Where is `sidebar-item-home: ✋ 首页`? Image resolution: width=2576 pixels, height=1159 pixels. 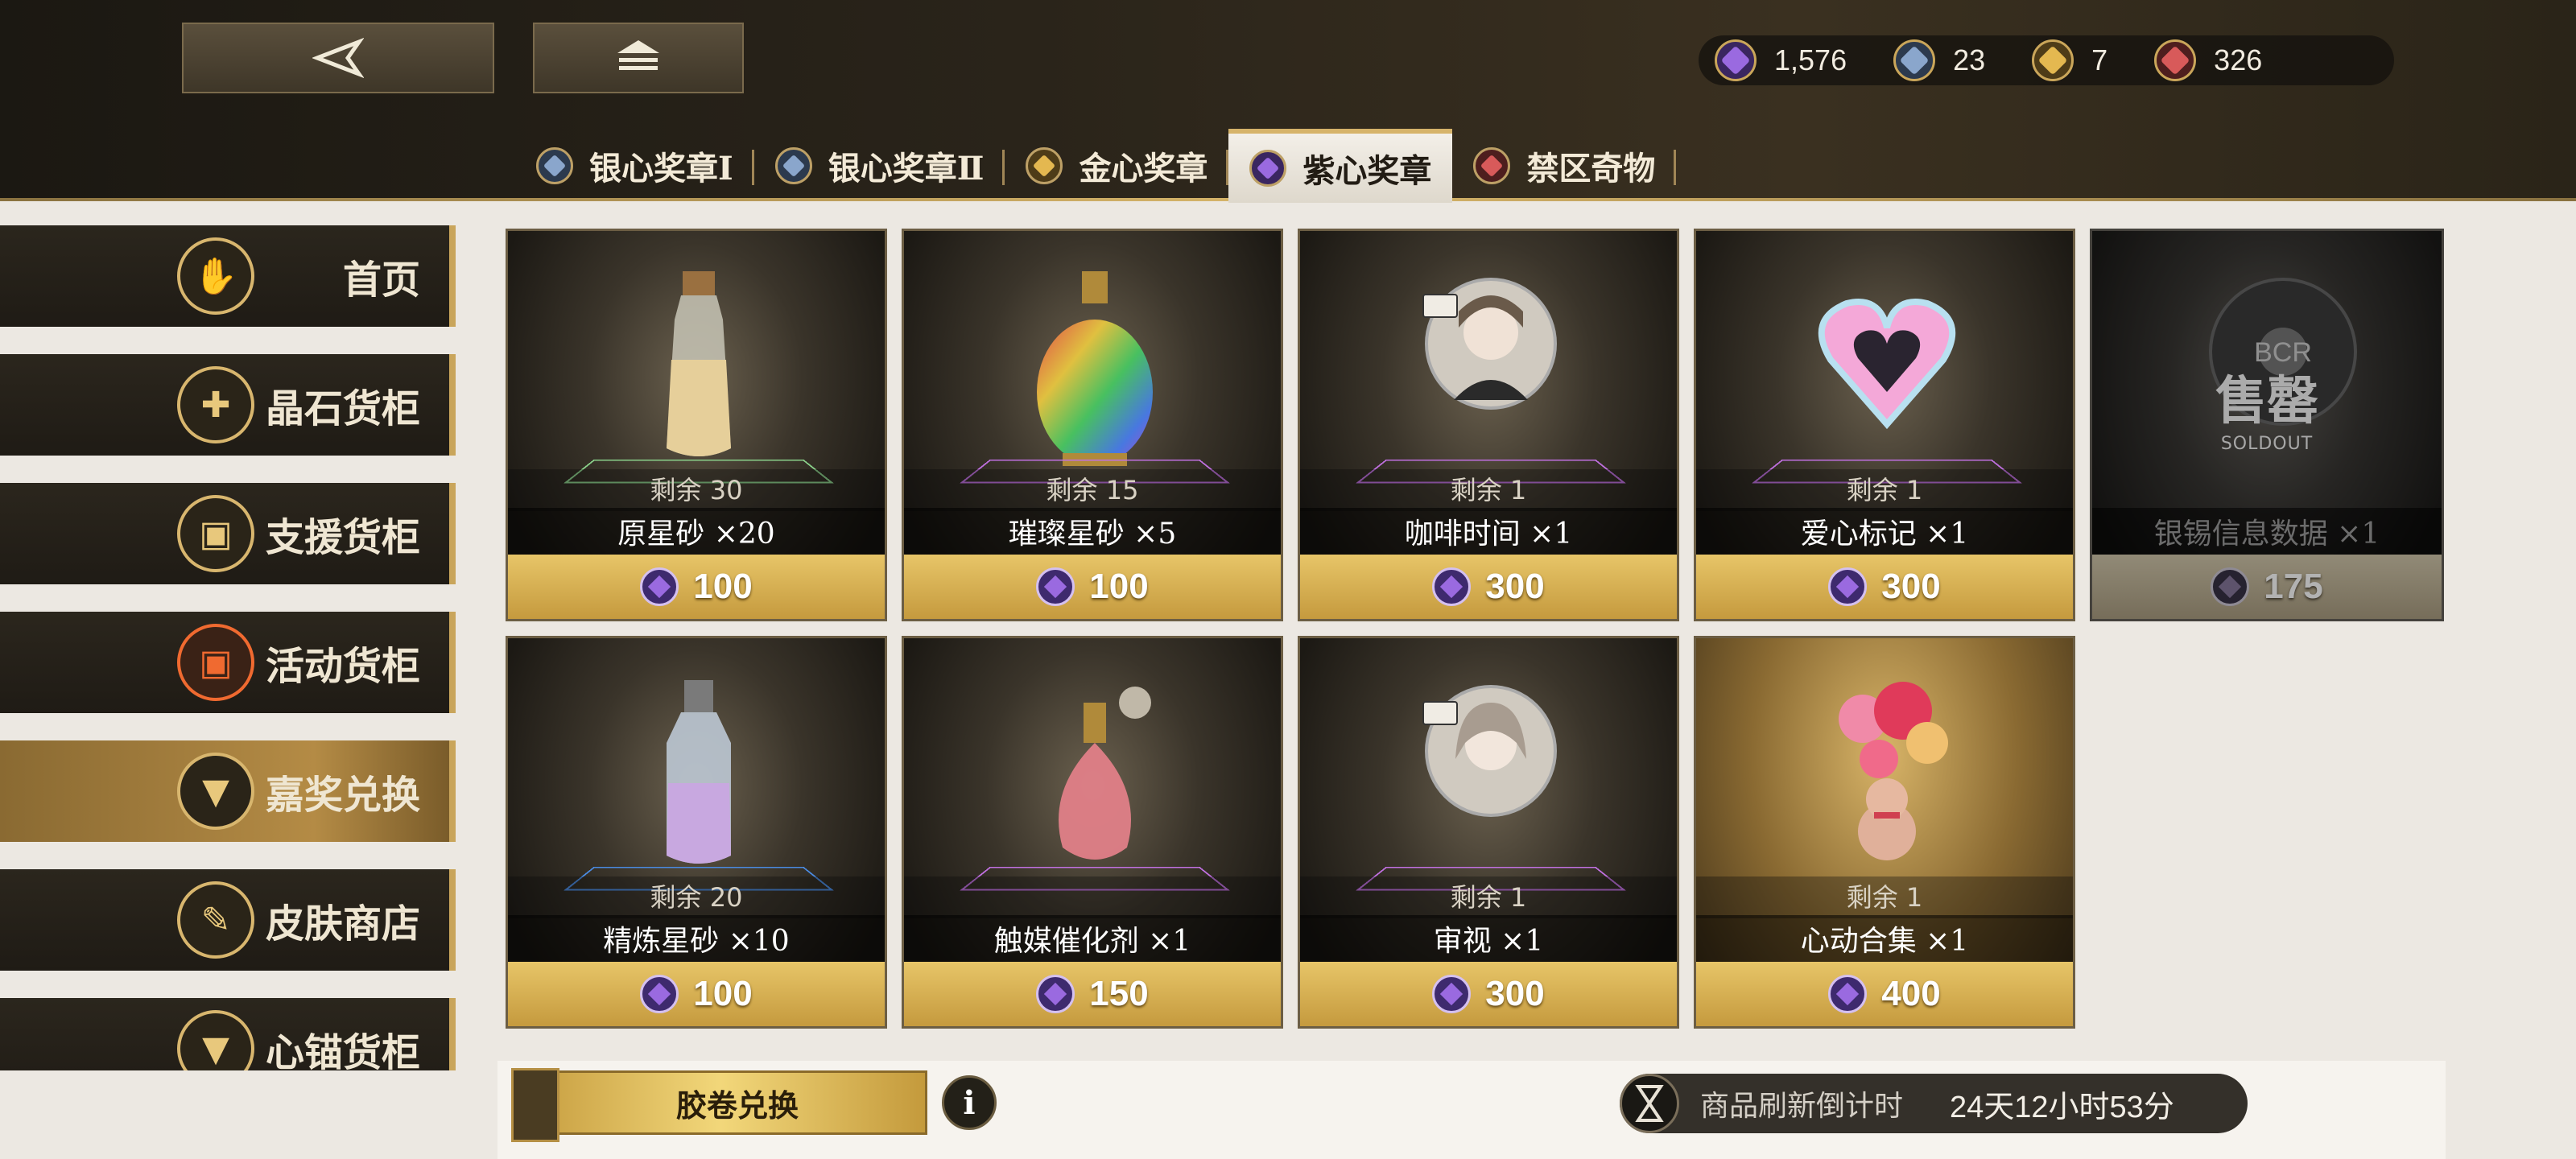 sidebar-item-home: ✋ 首页 is located at coordinates (228, 276).